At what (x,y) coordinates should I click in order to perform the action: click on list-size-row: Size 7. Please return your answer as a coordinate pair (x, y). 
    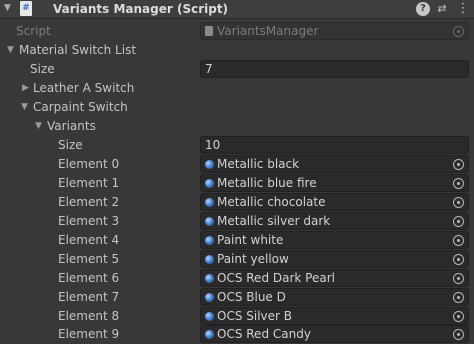
    Looking at the image, I should click on (237, 69).